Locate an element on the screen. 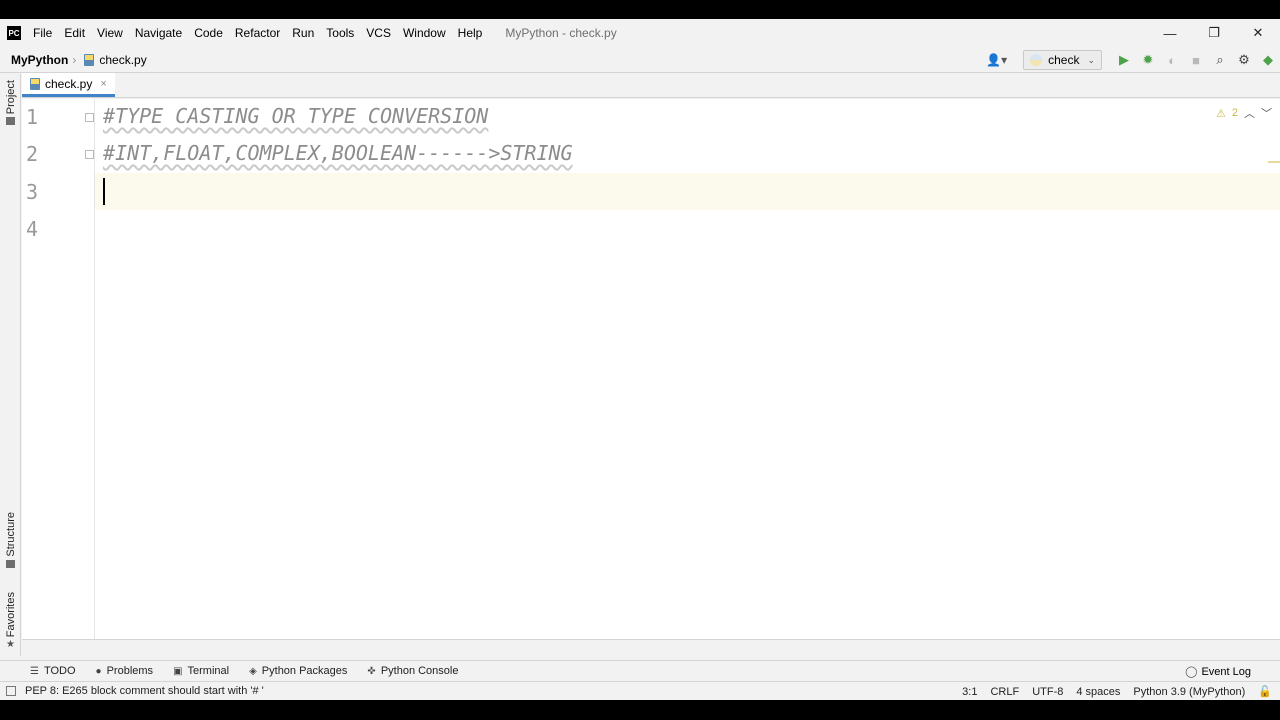  event-log-tool-button: ◯ Event Log is located at coordinates (1218, 671).